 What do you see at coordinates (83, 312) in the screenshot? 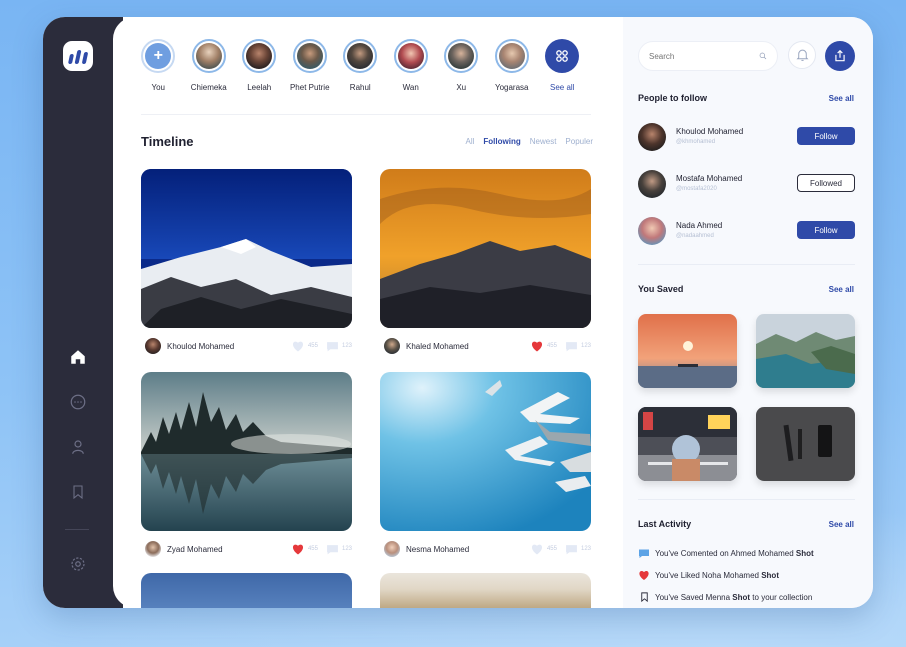
I see `sidebar` at bounding box center [83, 312].